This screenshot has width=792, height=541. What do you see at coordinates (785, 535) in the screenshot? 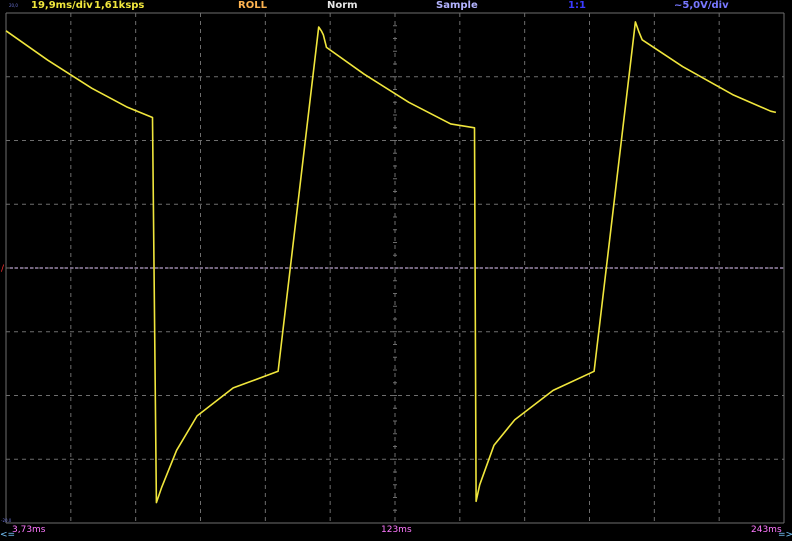
I see `scroll-right-arrow: =>` at bounding box center [785, 535].